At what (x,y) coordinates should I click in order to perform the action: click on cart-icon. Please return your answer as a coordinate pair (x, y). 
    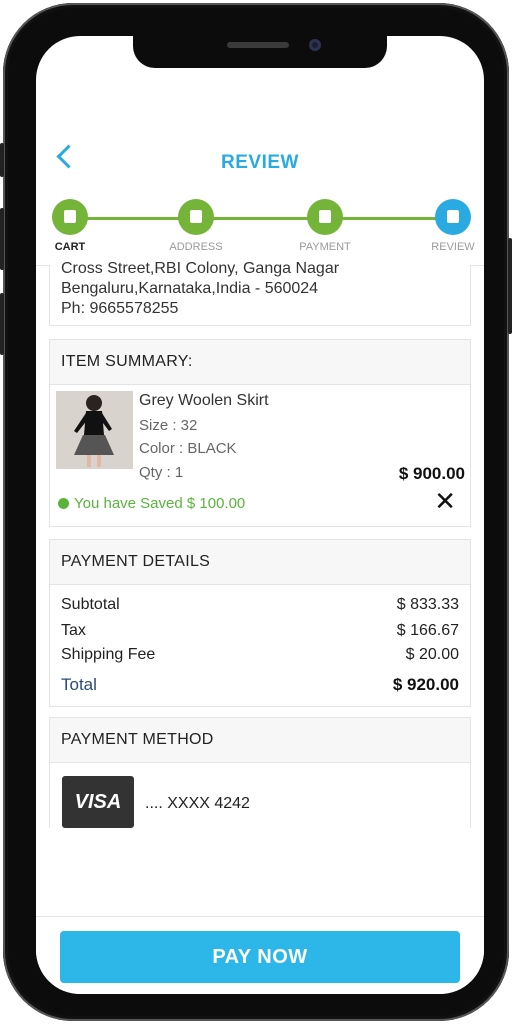
    Looking at the image, I should click on (70, 217).